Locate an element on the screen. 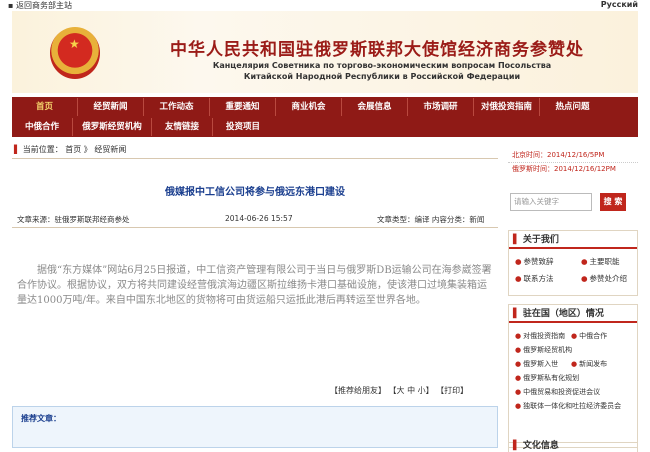 The height and width of the screenshot is (452, 650). about-us-box: ▌ 关于我们 ● 参赞致辞 ● 主要职能 ● 联系方法 ● 参赞处介绍 is located at coordinates (573, 263).